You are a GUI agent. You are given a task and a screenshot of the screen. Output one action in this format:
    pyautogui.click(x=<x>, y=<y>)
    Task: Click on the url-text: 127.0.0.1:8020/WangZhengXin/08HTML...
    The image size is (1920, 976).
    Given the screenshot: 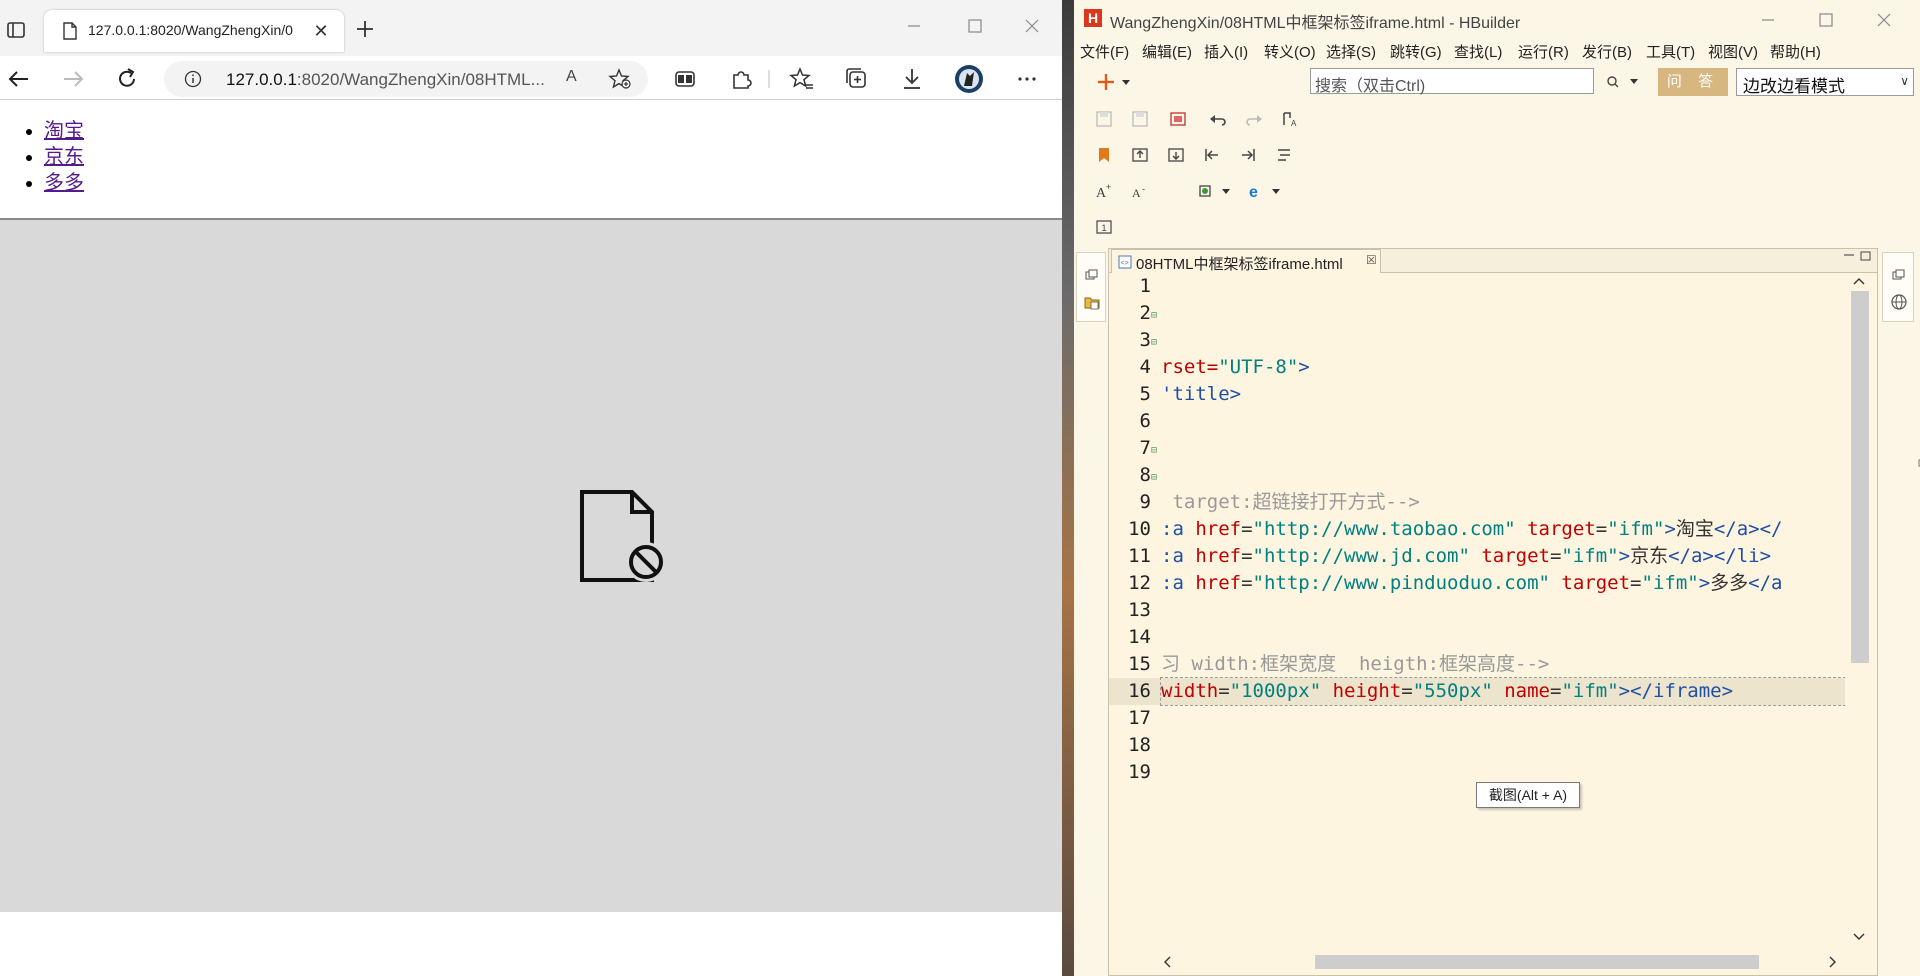 What is the action you would take?
    pyautogui.click(x=391, y=80)
    